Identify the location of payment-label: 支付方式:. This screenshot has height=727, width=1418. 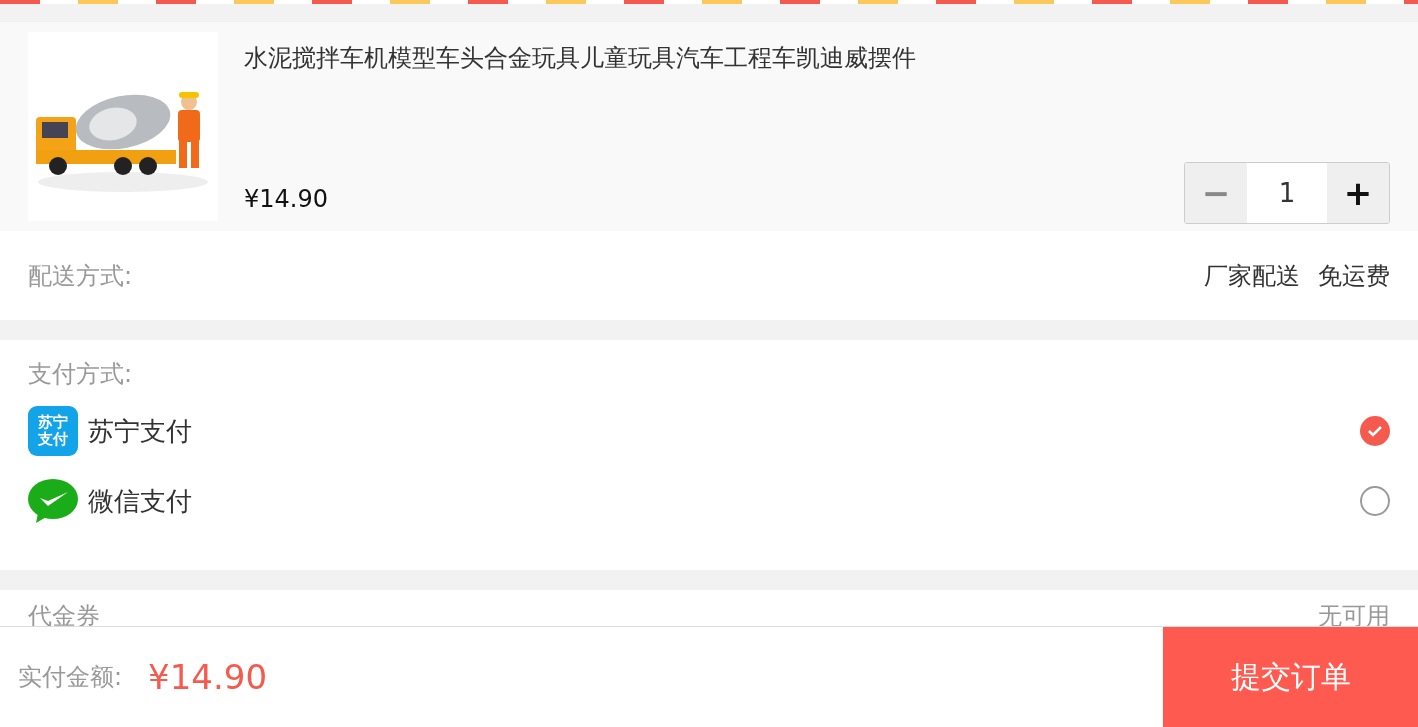
(81, 374).